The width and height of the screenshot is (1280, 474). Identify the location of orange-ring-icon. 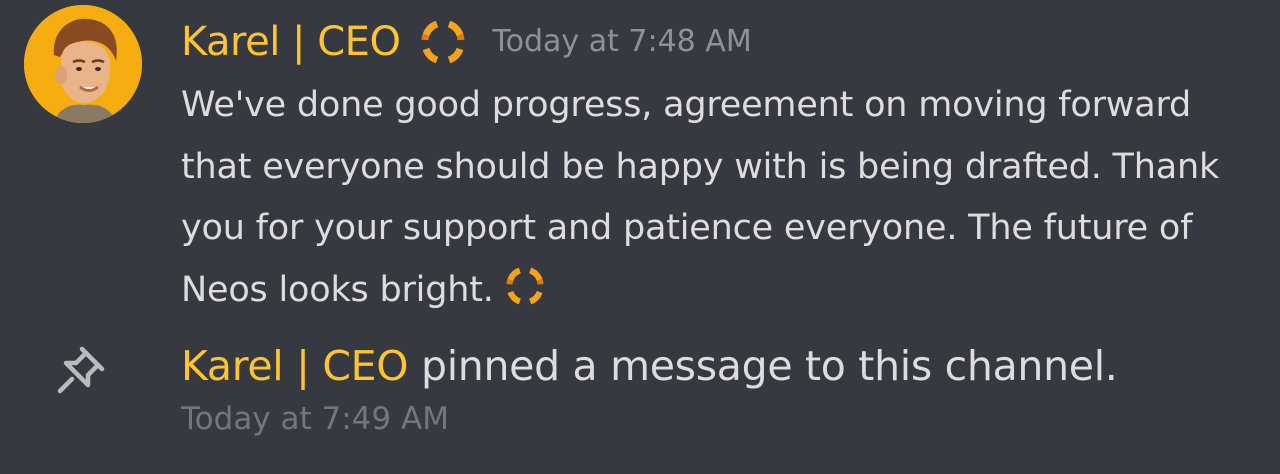
(443, 42).